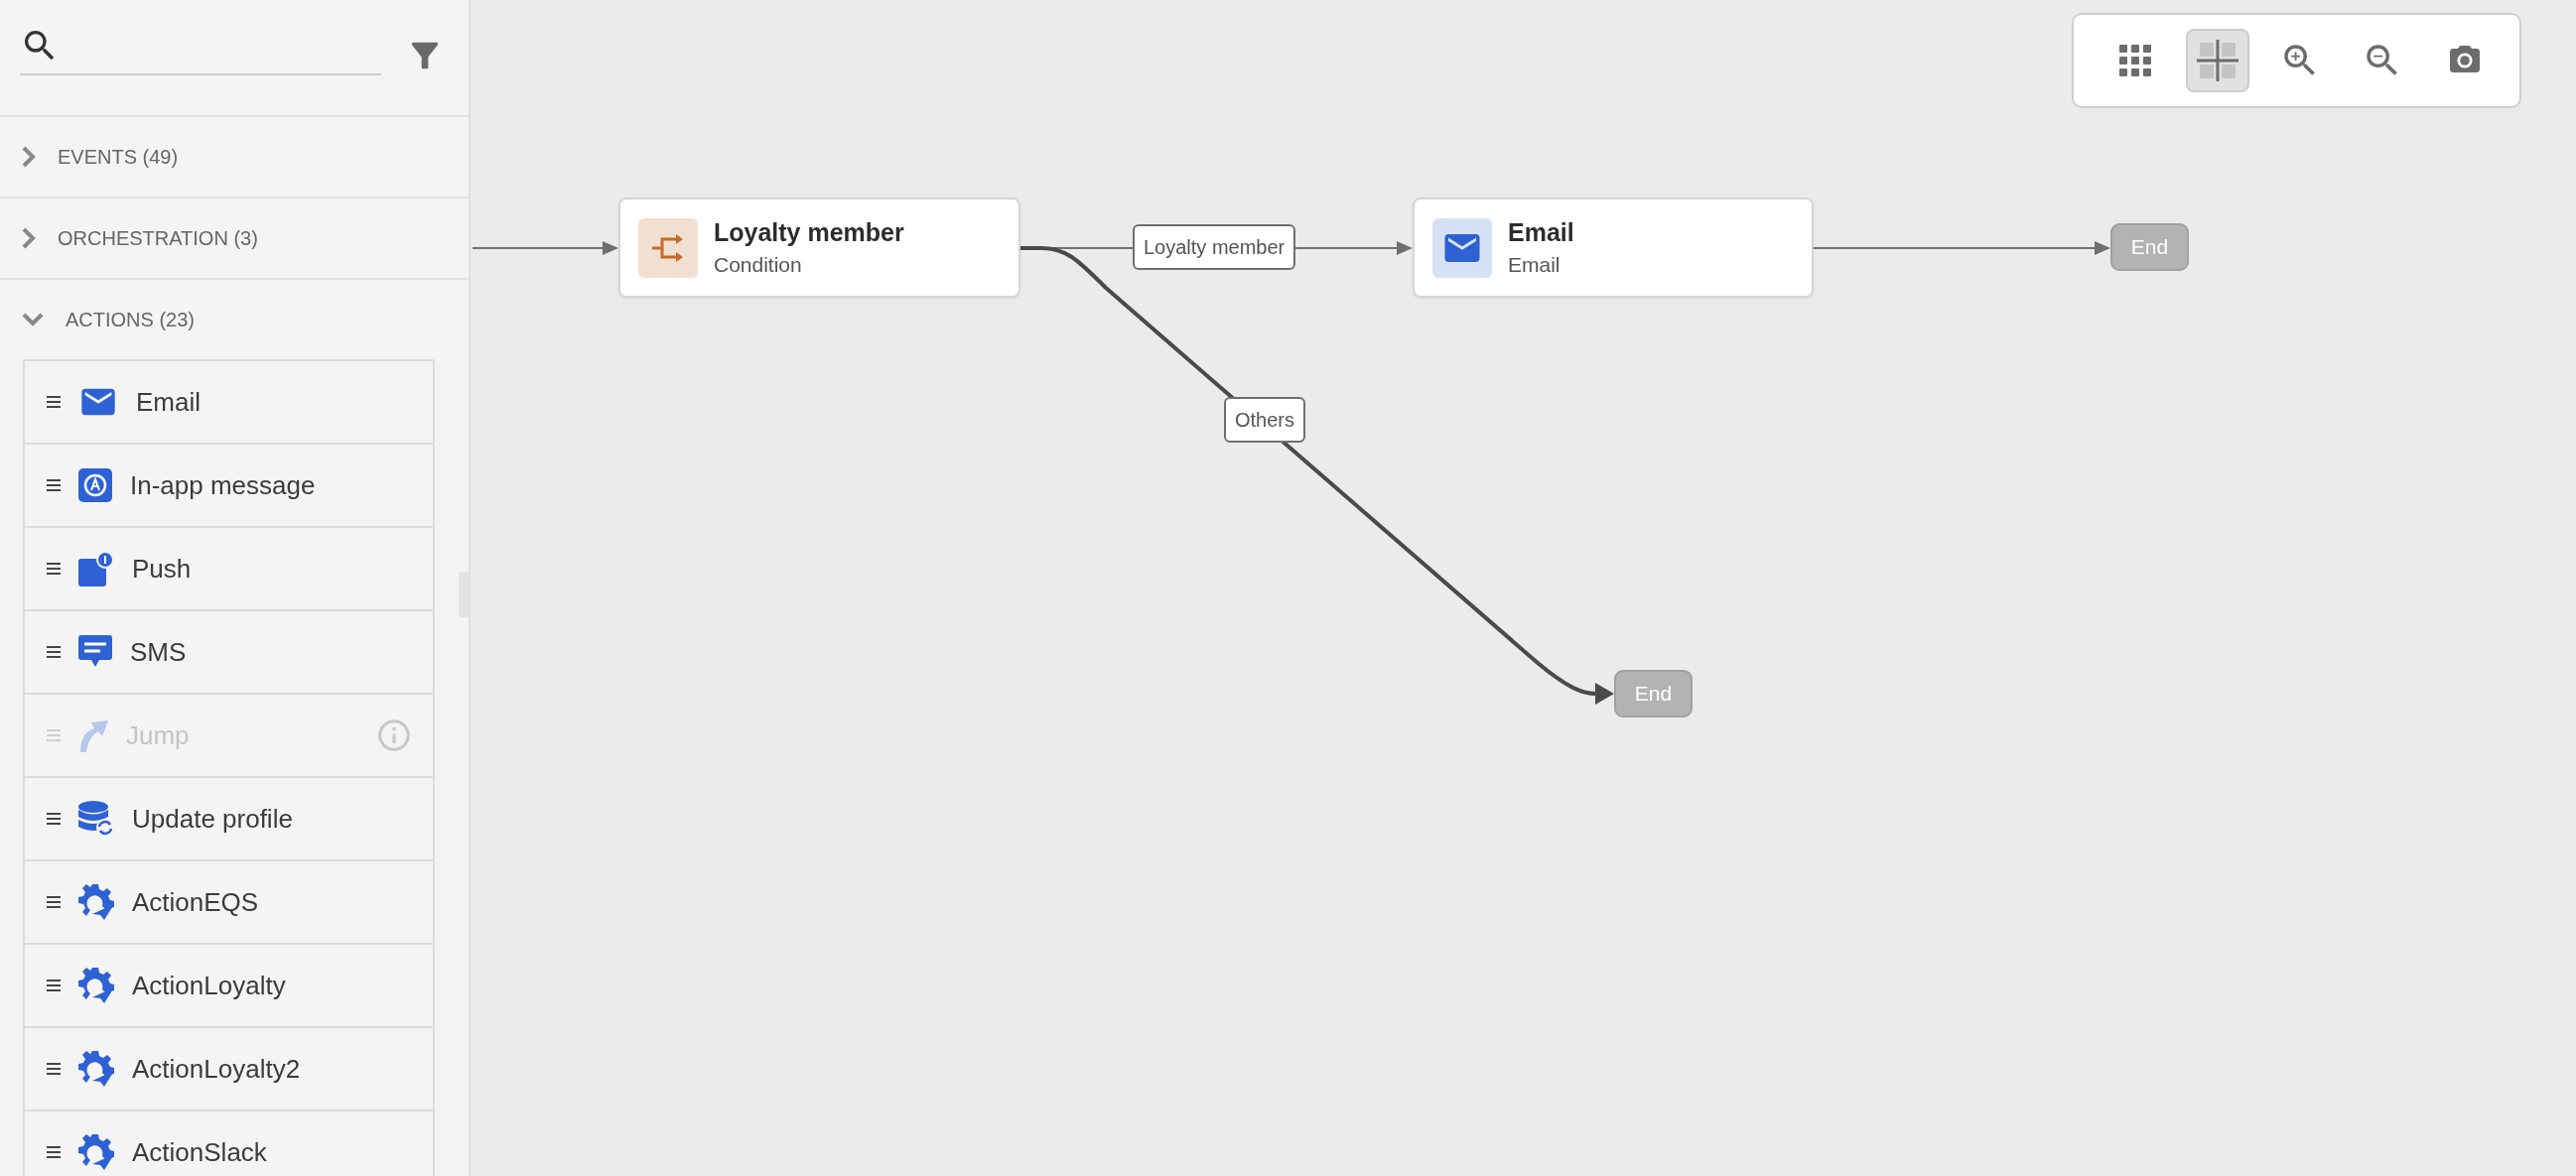  What do you see at coordinates (209, 985) in the screenshot?
I see `action-label: ActionLoyalty` at bounding box center [209, 985].